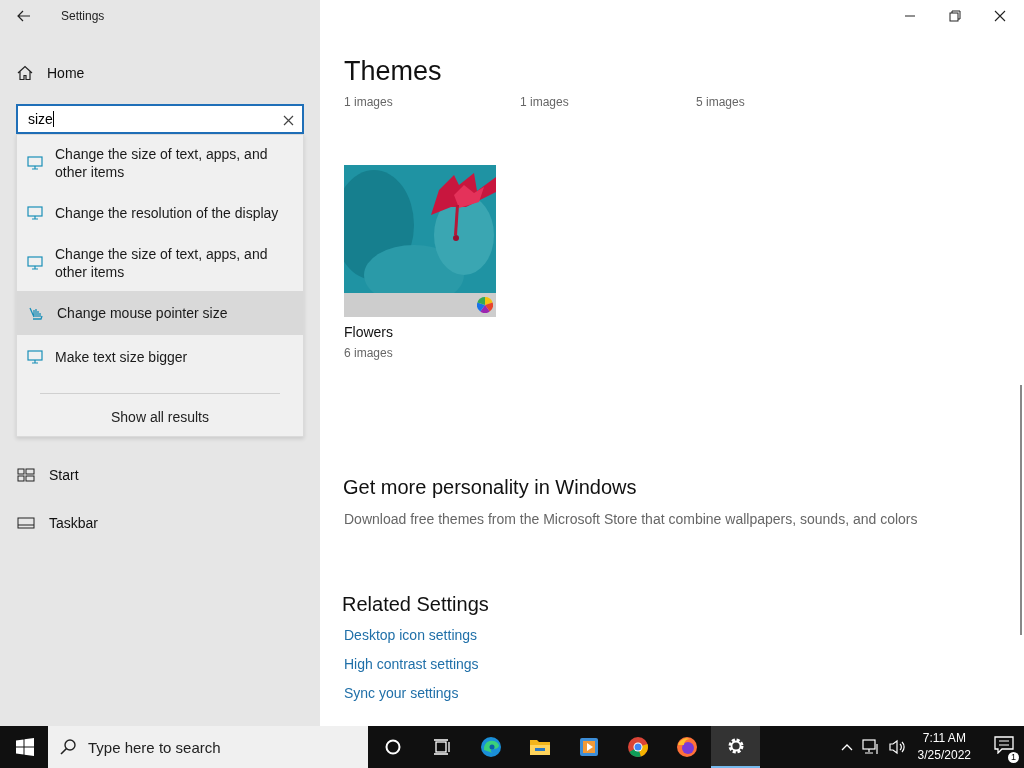 This screenshot has height=768, width=1024. What do you see at coordinates (735, 747) in the screenshot?
I see `taskbar-app-button` at bounding box center [735, 747].